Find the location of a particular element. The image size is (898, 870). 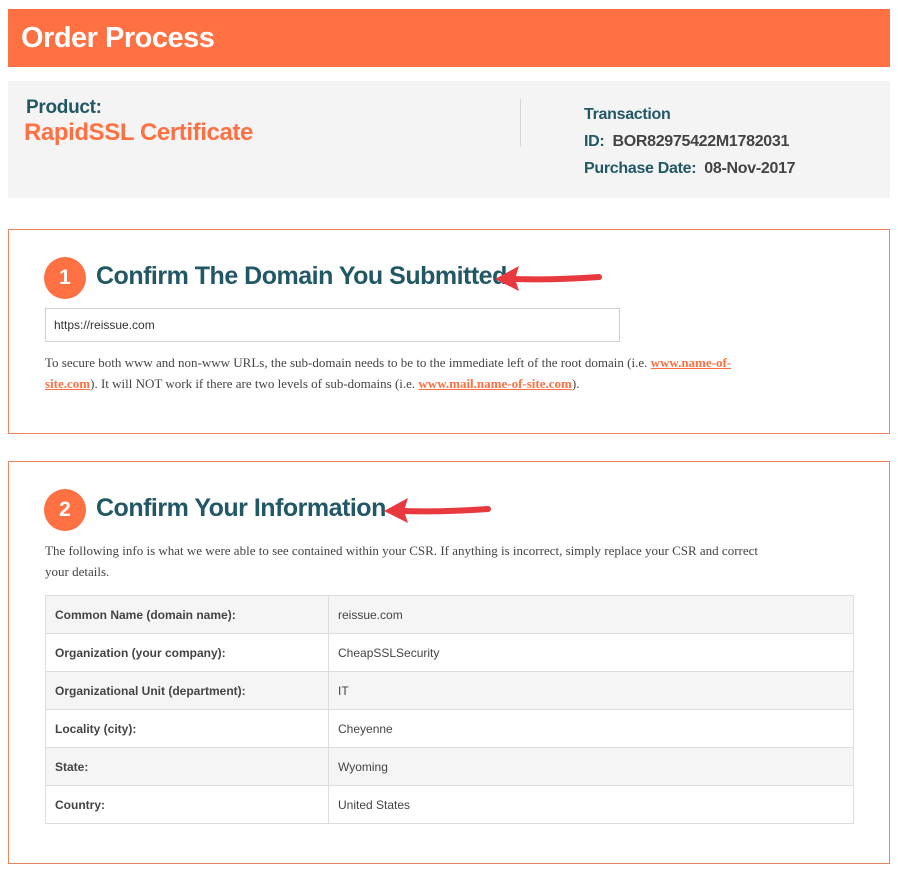

table-row: State: Wyoming is located at coordinates (449, 766).